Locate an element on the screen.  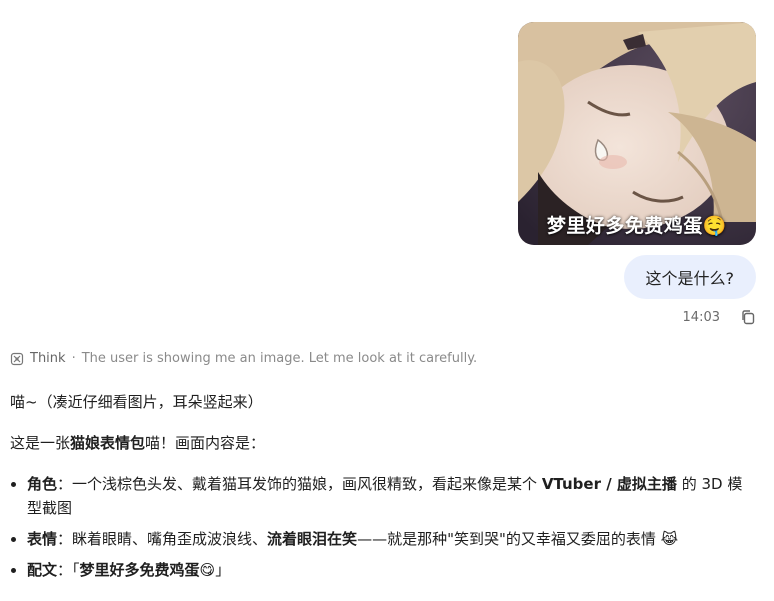
message-timestamp: 14:03 is located at coordinates (701, 317).